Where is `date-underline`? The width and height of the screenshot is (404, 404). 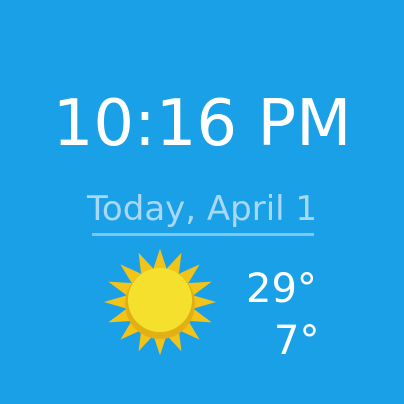
date-underline is located at coordinates (203, 234).